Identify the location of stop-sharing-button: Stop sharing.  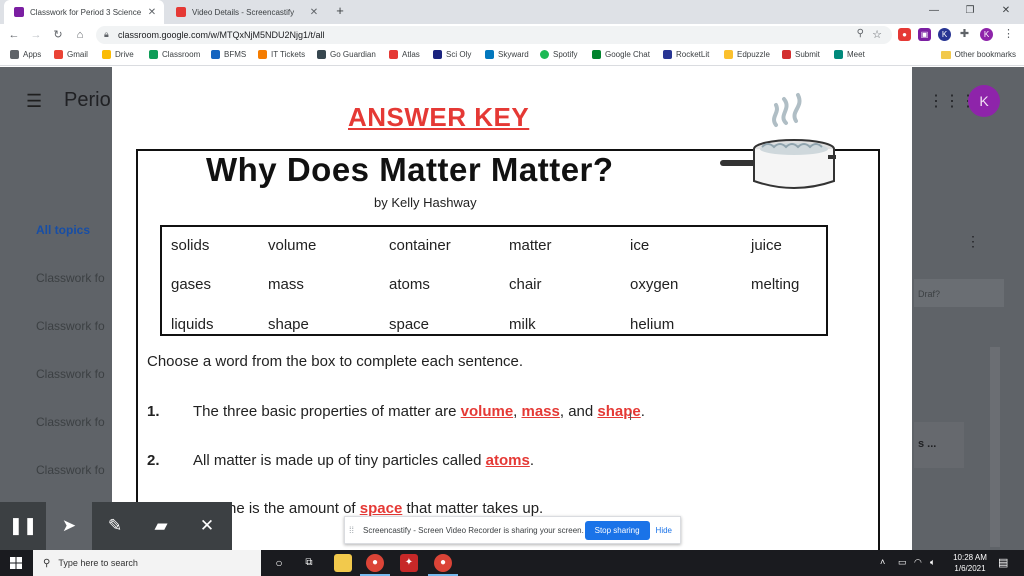
(617, 530).